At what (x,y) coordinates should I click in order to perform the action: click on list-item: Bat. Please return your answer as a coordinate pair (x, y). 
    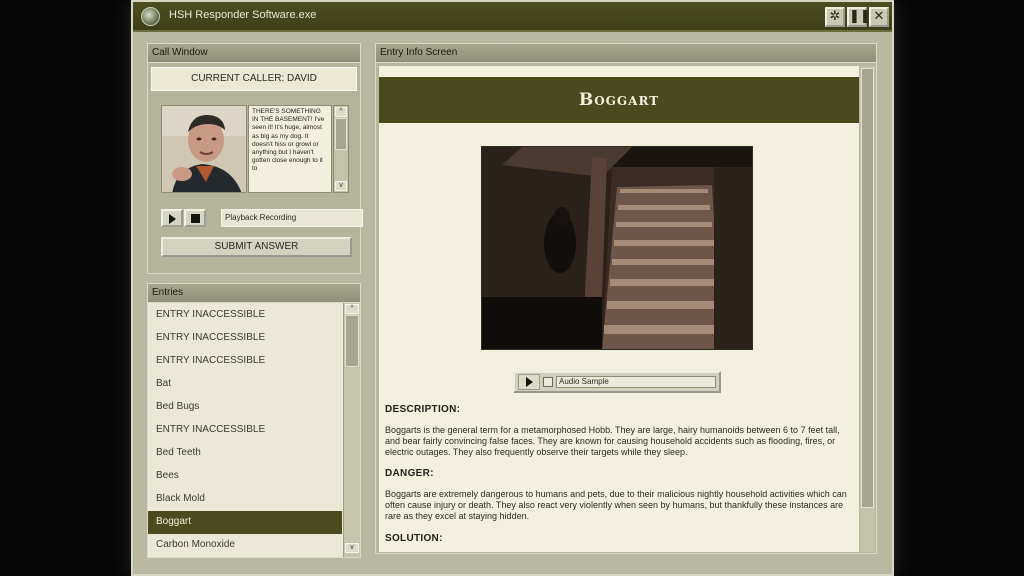
    Looking at the image, I should click on (245, 384).